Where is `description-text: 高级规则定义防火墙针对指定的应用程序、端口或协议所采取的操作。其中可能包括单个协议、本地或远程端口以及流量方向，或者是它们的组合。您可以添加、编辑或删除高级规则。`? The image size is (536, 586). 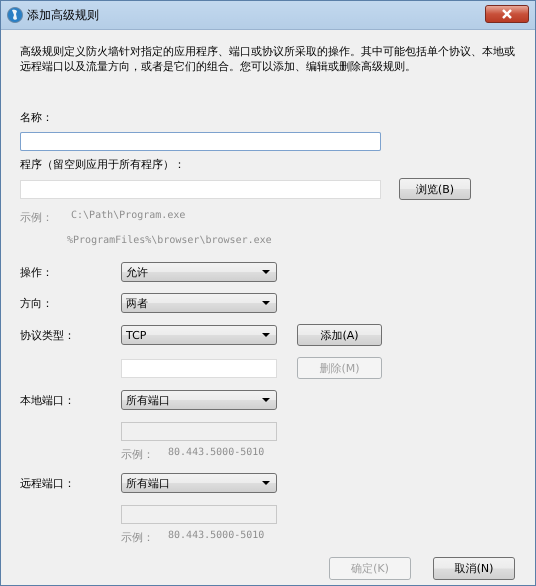 description-text: 高级规则定义防火墙针对指定的应用程序、端口或协议所采取的操作。其中可能包括单个协议、本地或远程端口以及流量方向，或者是它们的组合。您可以添加、编辑或删除高级规则。 is located at coordinates (268, 59).